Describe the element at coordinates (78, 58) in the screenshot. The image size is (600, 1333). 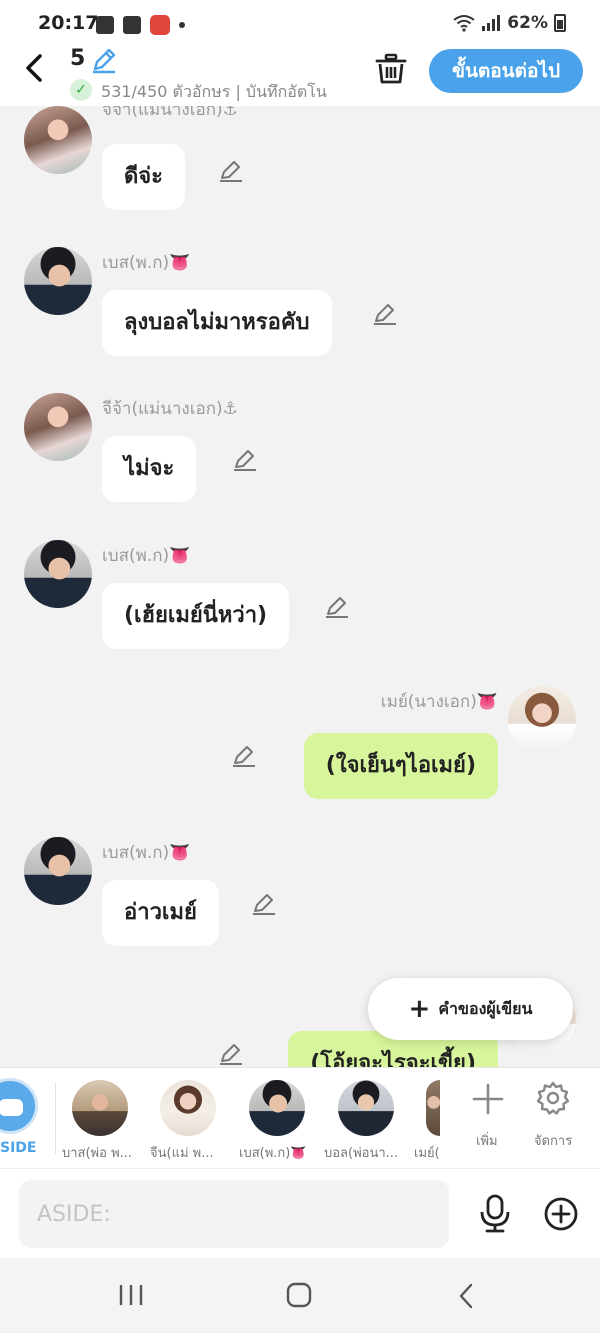
I see `episode-number: 5` at that location.